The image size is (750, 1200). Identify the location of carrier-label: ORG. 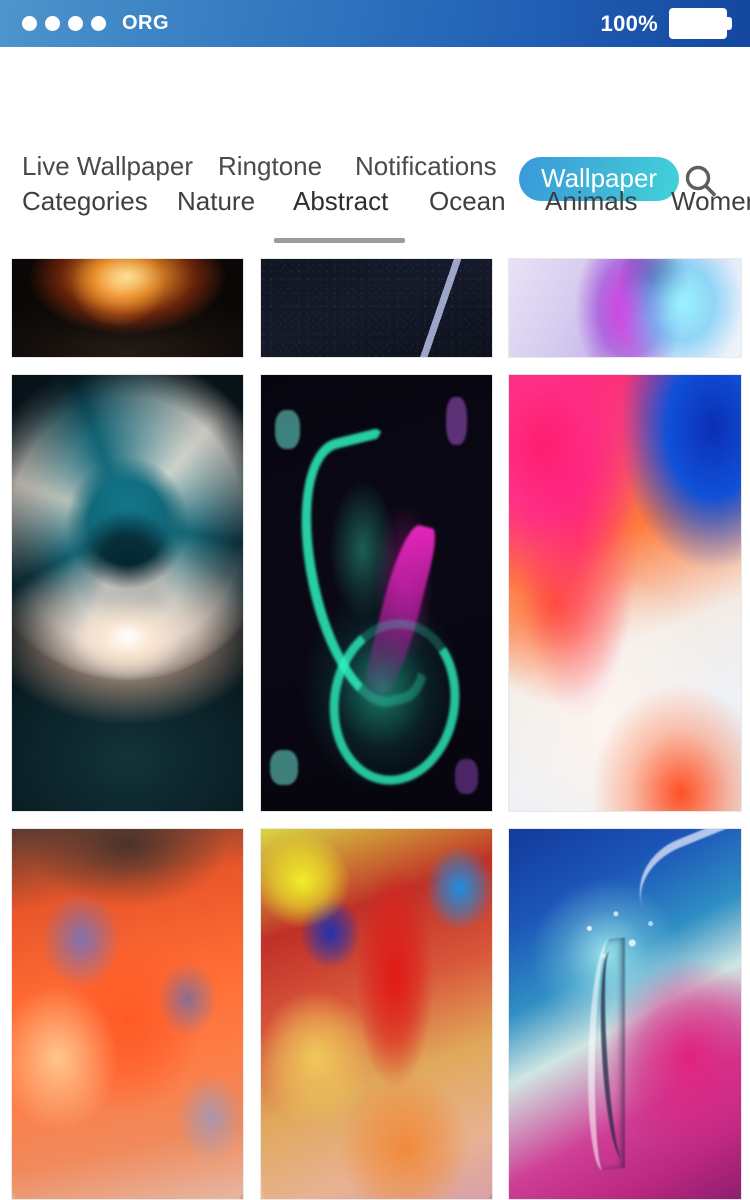
(146, 23).